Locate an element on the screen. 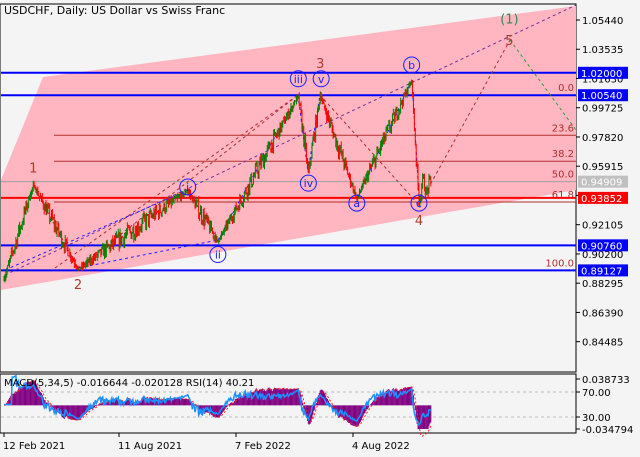  wave-label-major: 1 is located at coordinates (33, 169).